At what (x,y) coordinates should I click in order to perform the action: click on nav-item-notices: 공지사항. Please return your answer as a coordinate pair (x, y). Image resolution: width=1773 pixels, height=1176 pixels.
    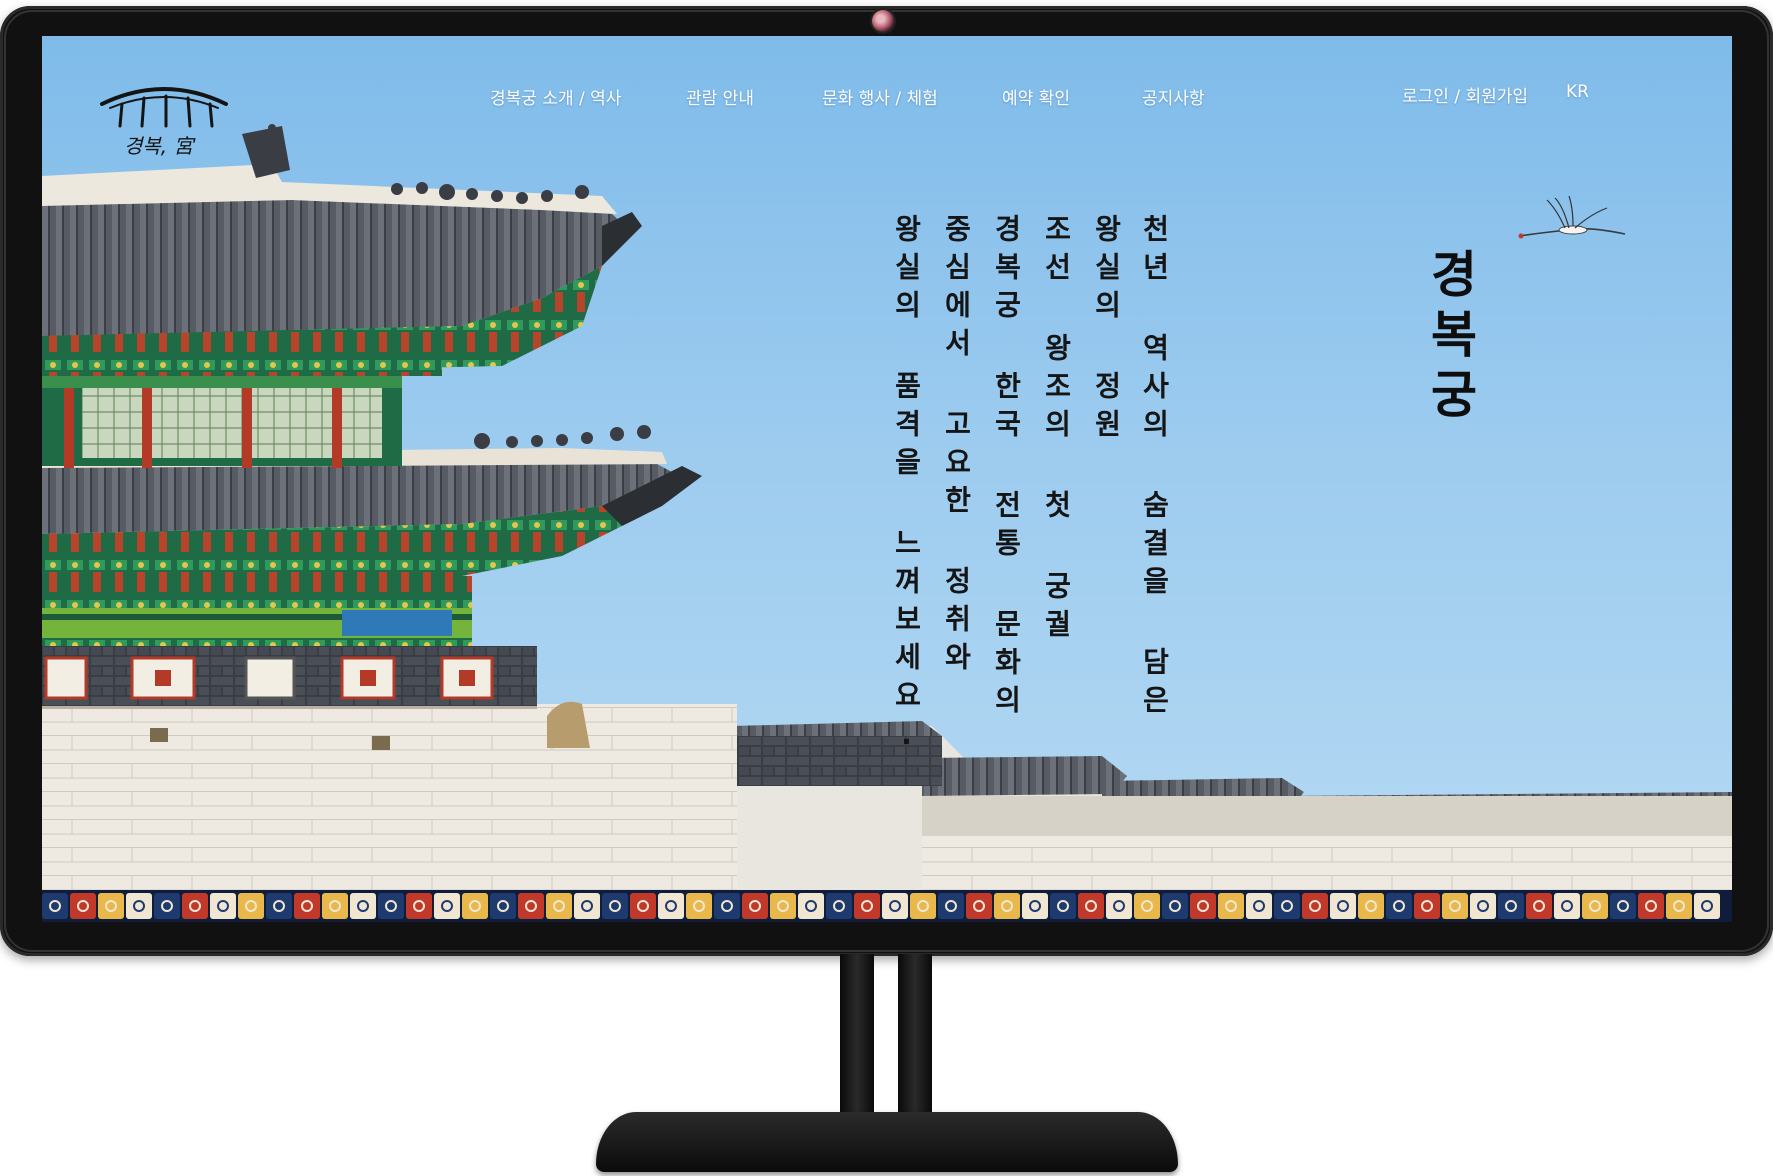
    Looking at the image, I should click on (1173, 96).